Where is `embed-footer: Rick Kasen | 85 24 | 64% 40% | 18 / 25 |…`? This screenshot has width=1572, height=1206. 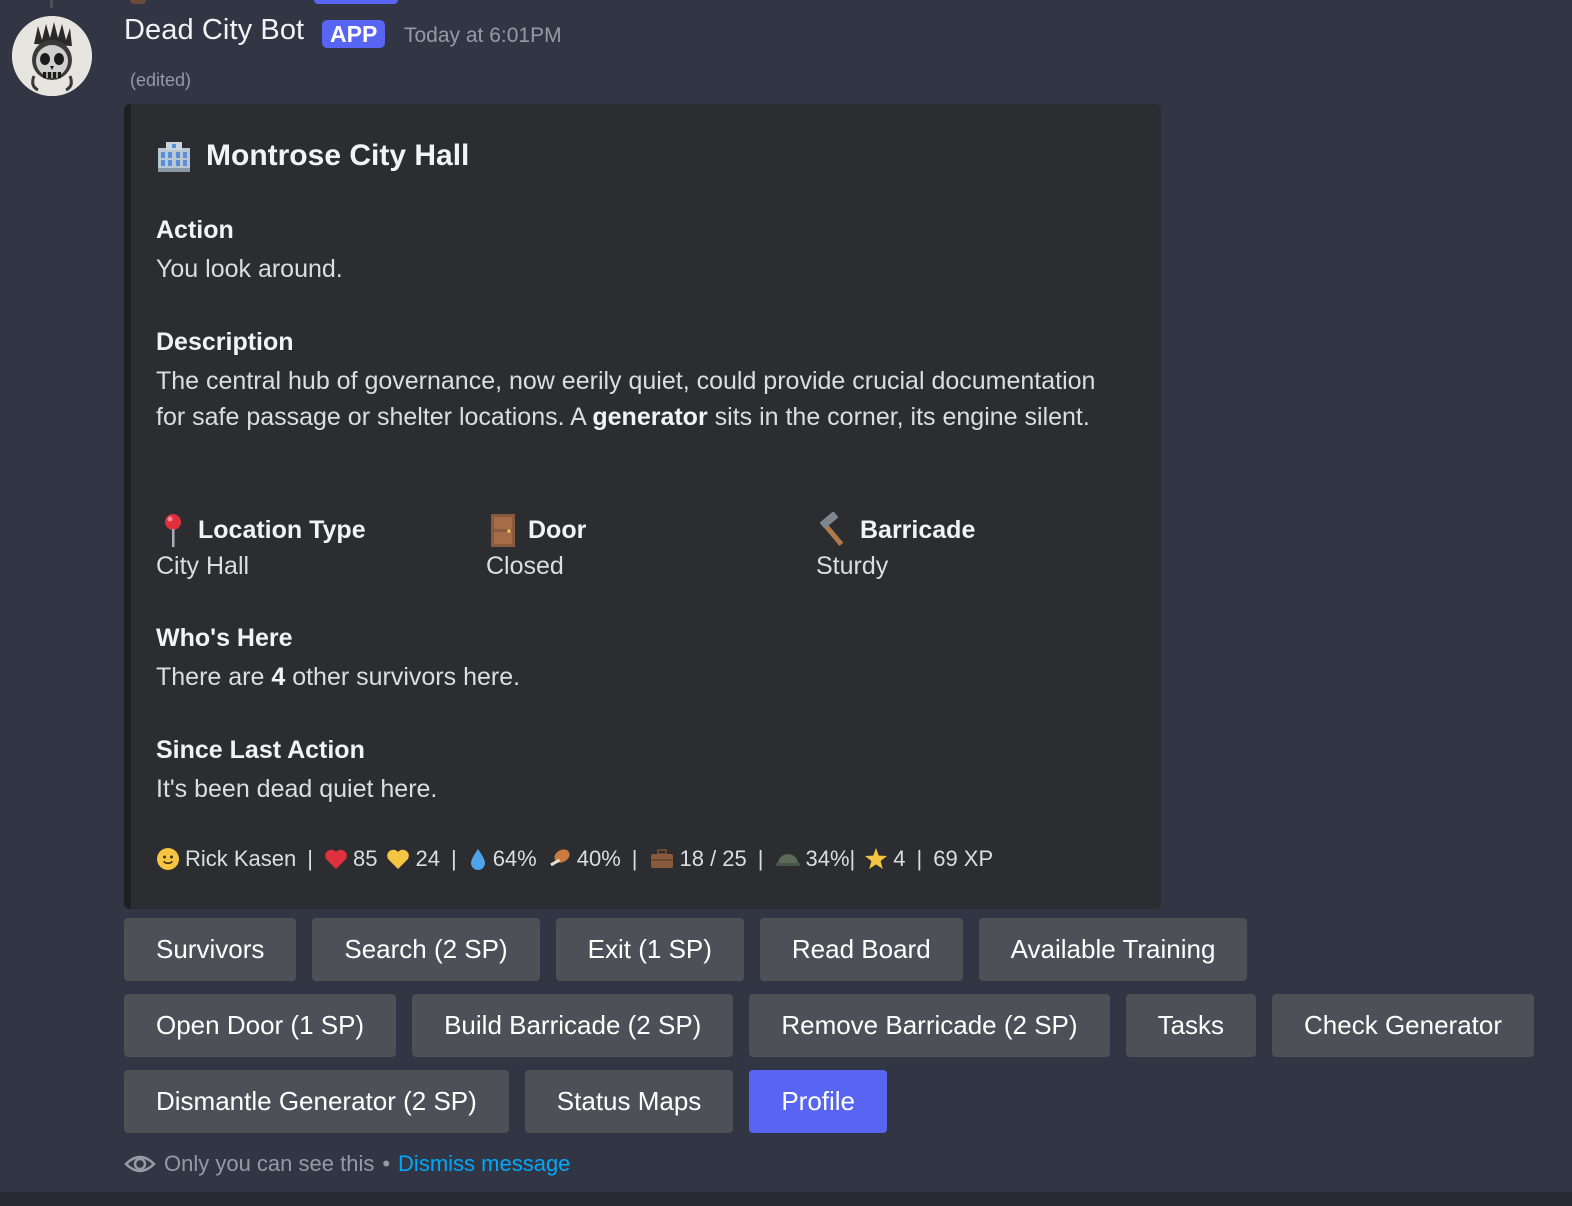
embed-footer: Rick Kasen | 85 24 | 64% 40% | 18 / 25 |… is located at coordinates (574, 859).